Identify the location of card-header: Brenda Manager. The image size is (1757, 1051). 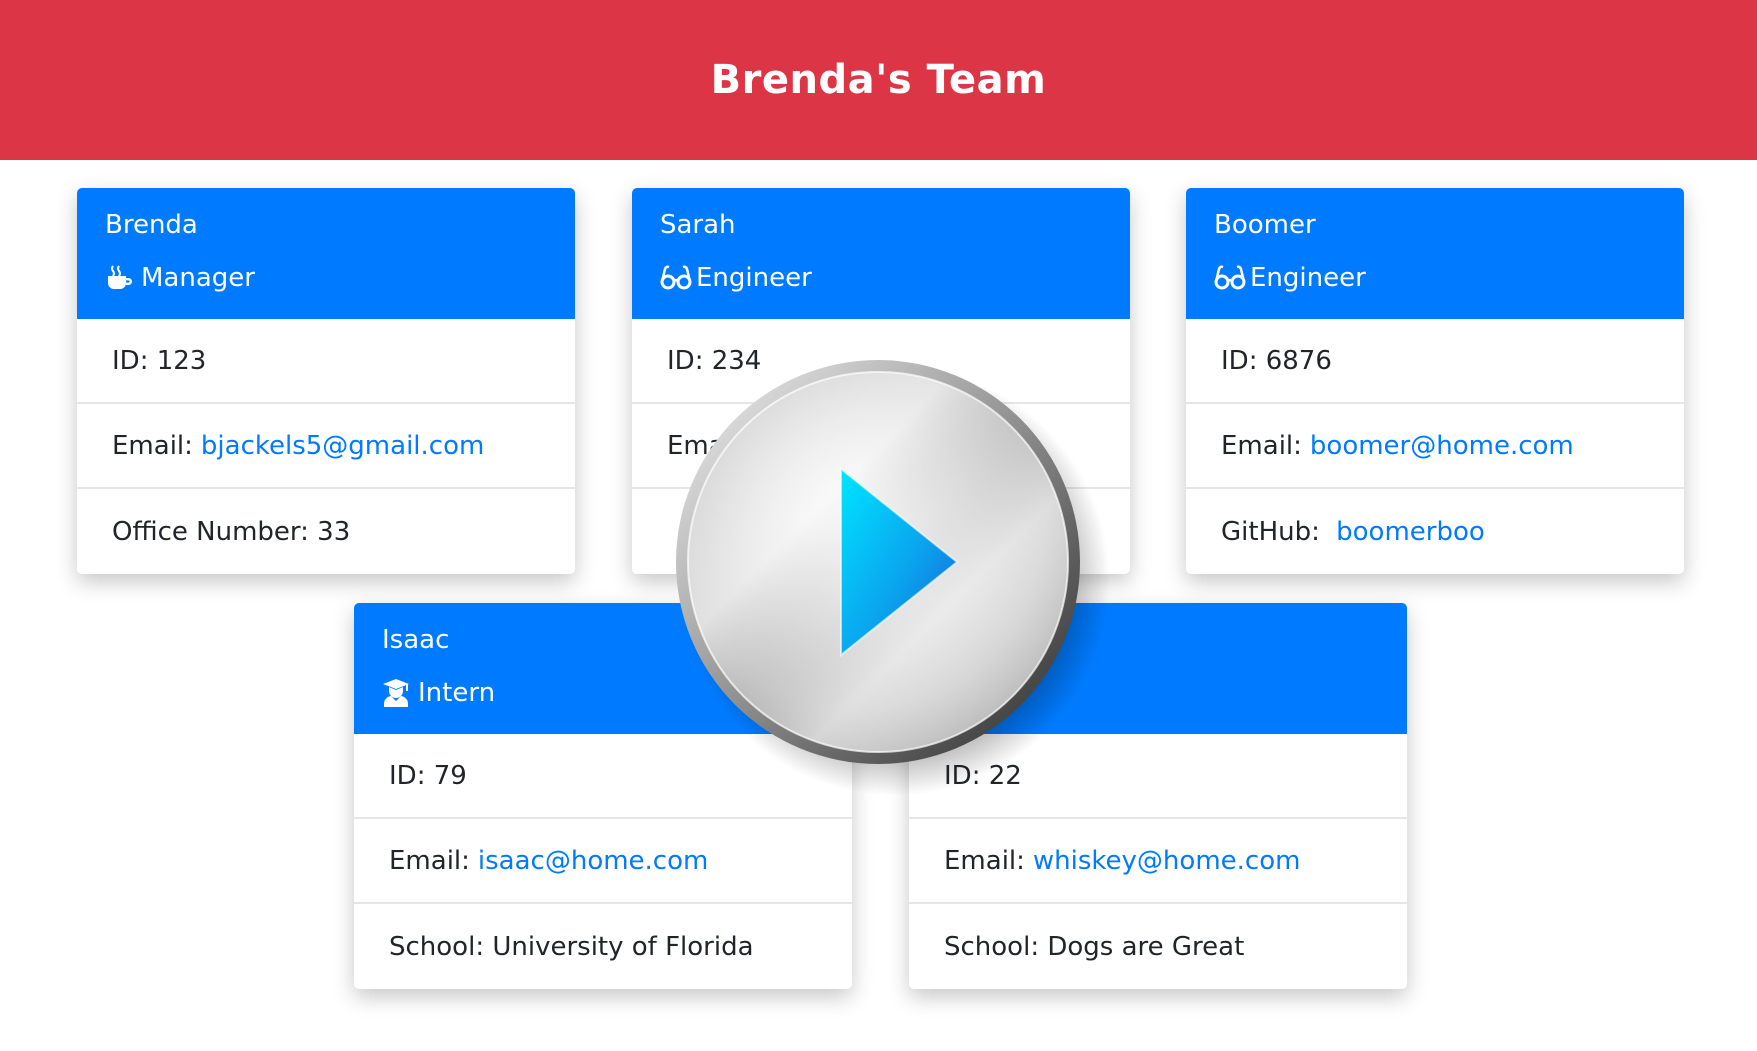
(326, 253).